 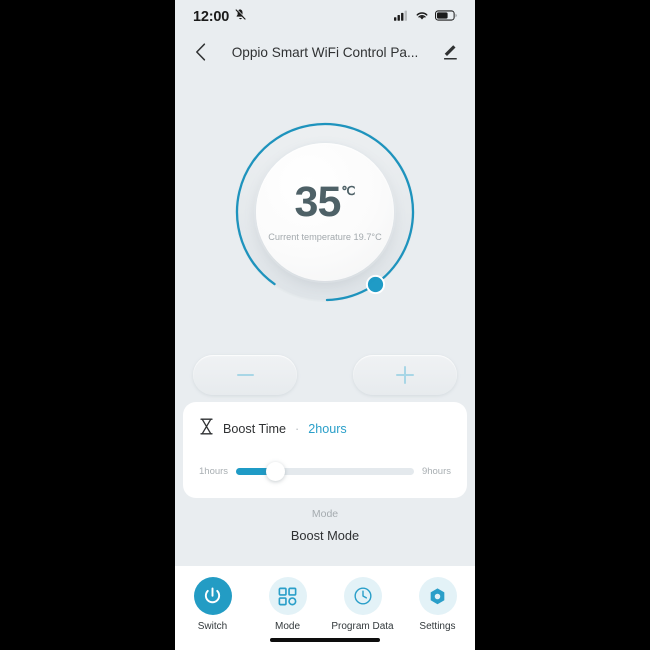 I want to click on program-data-icon-circle, so click(x=362, y=596).